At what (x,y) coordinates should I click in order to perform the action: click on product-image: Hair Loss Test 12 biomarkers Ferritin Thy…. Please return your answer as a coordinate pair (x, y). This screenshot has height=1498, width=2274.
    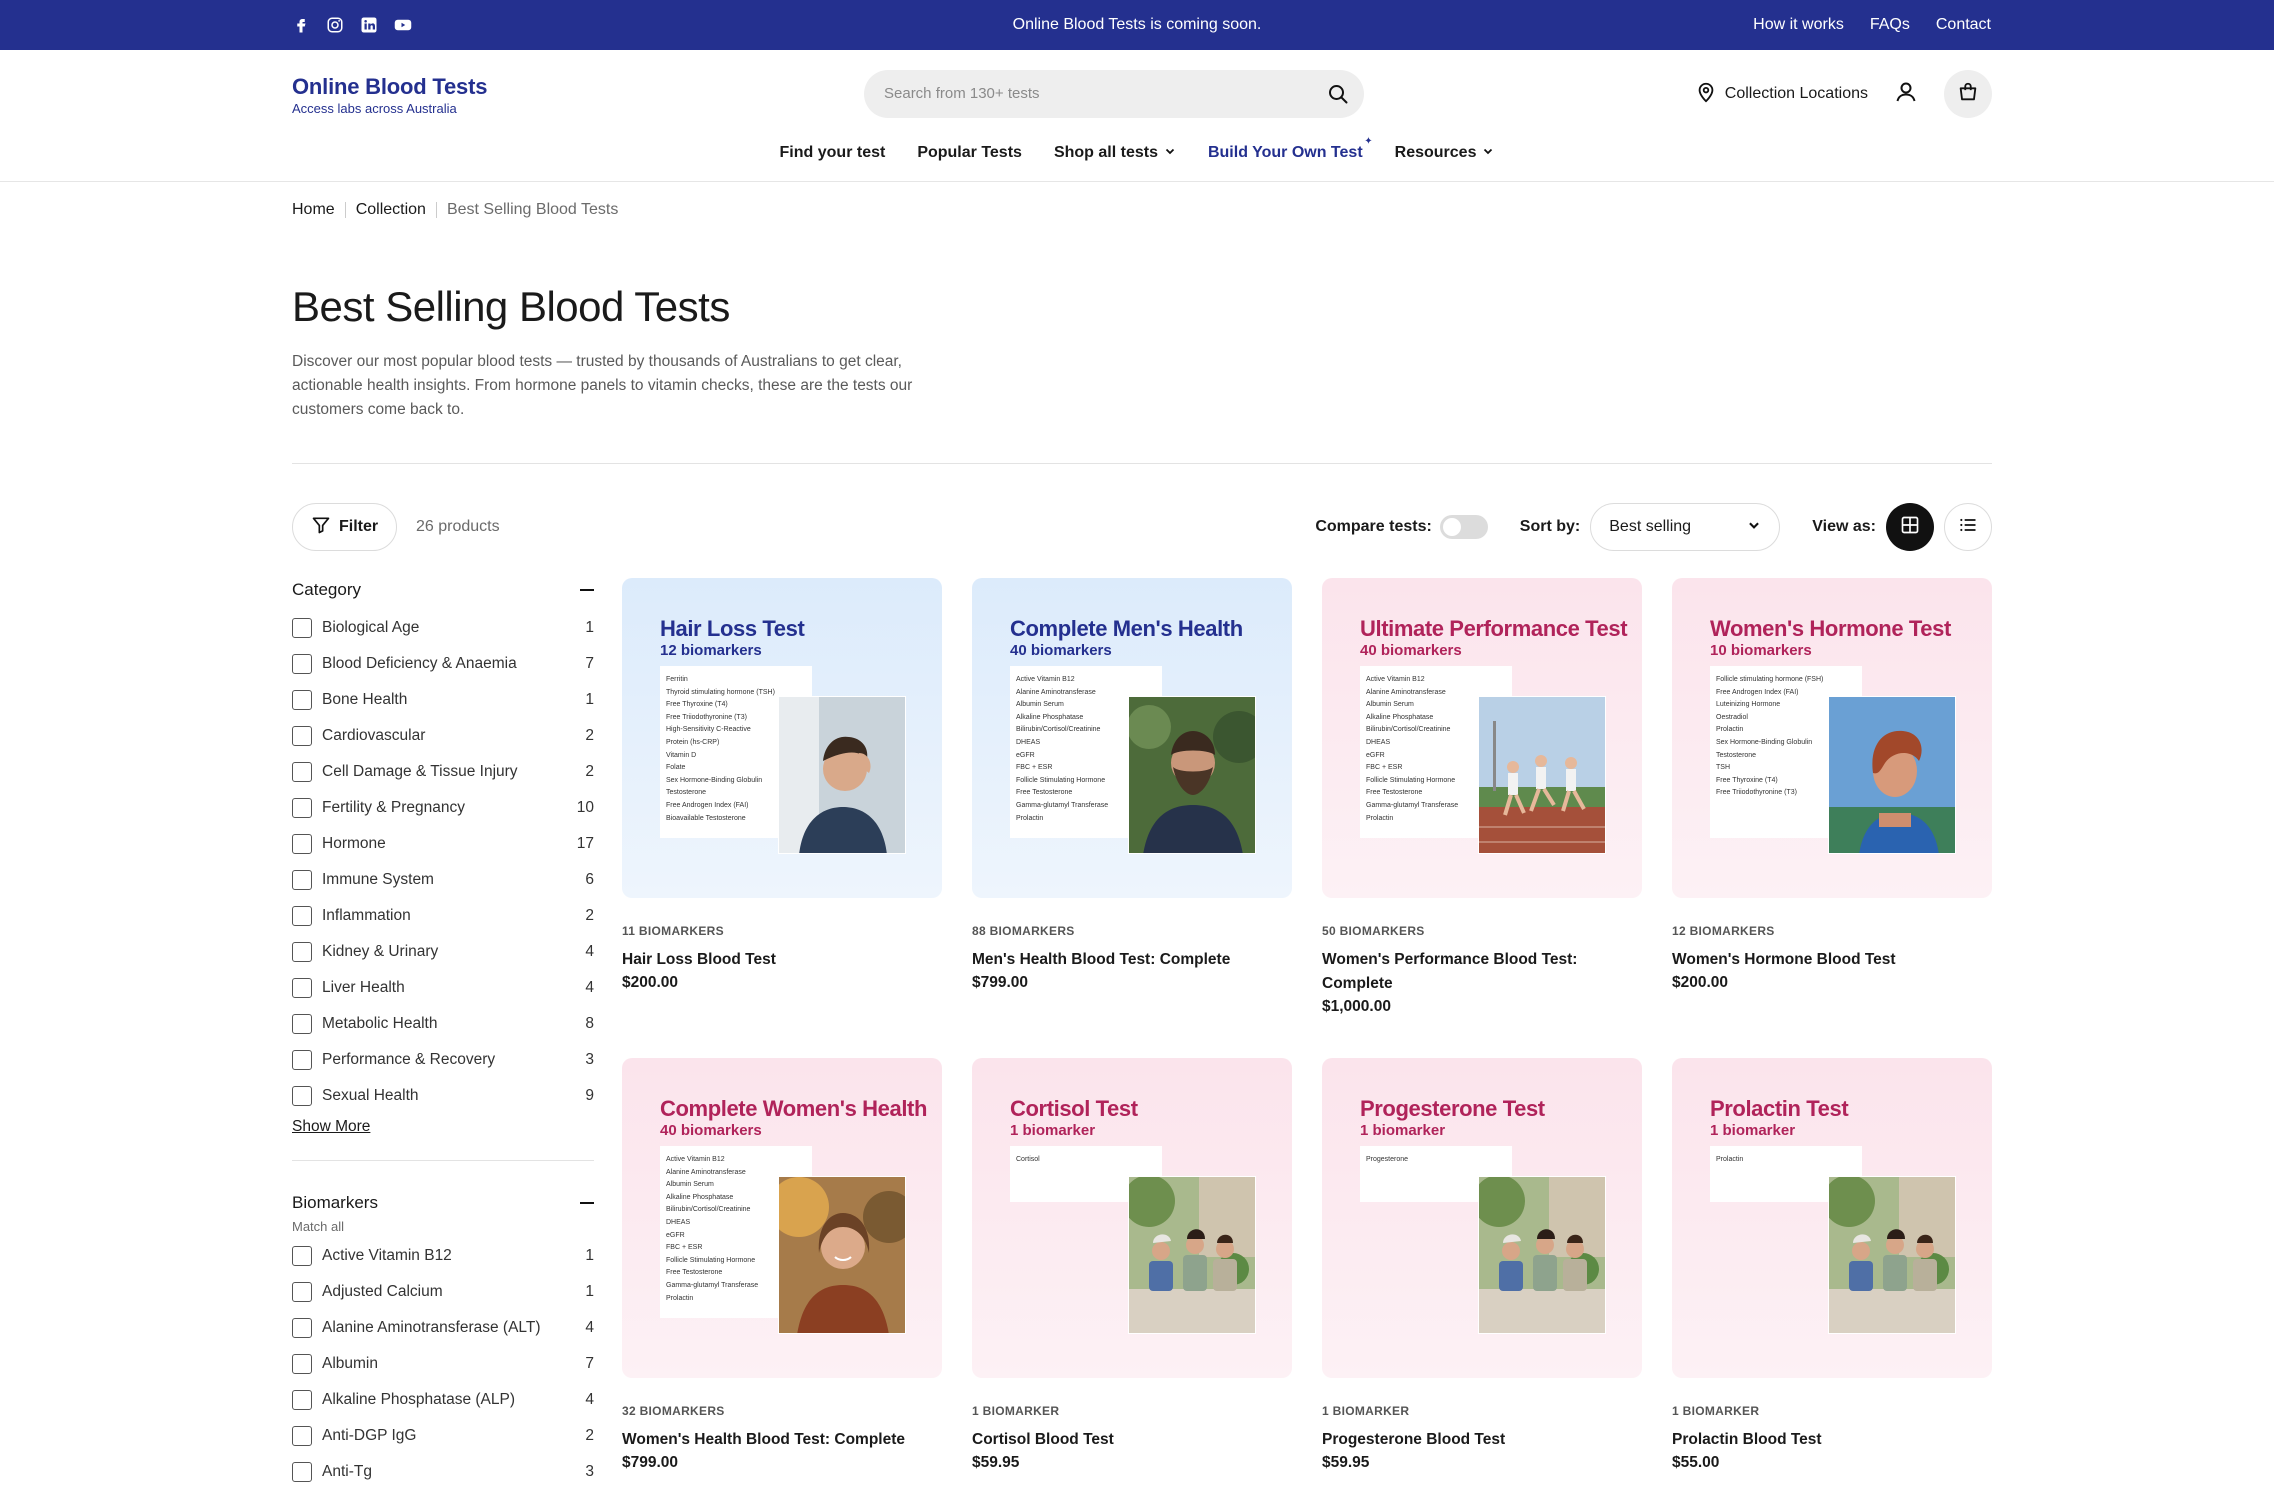
    Looking at the image, I should click on (782, 738).